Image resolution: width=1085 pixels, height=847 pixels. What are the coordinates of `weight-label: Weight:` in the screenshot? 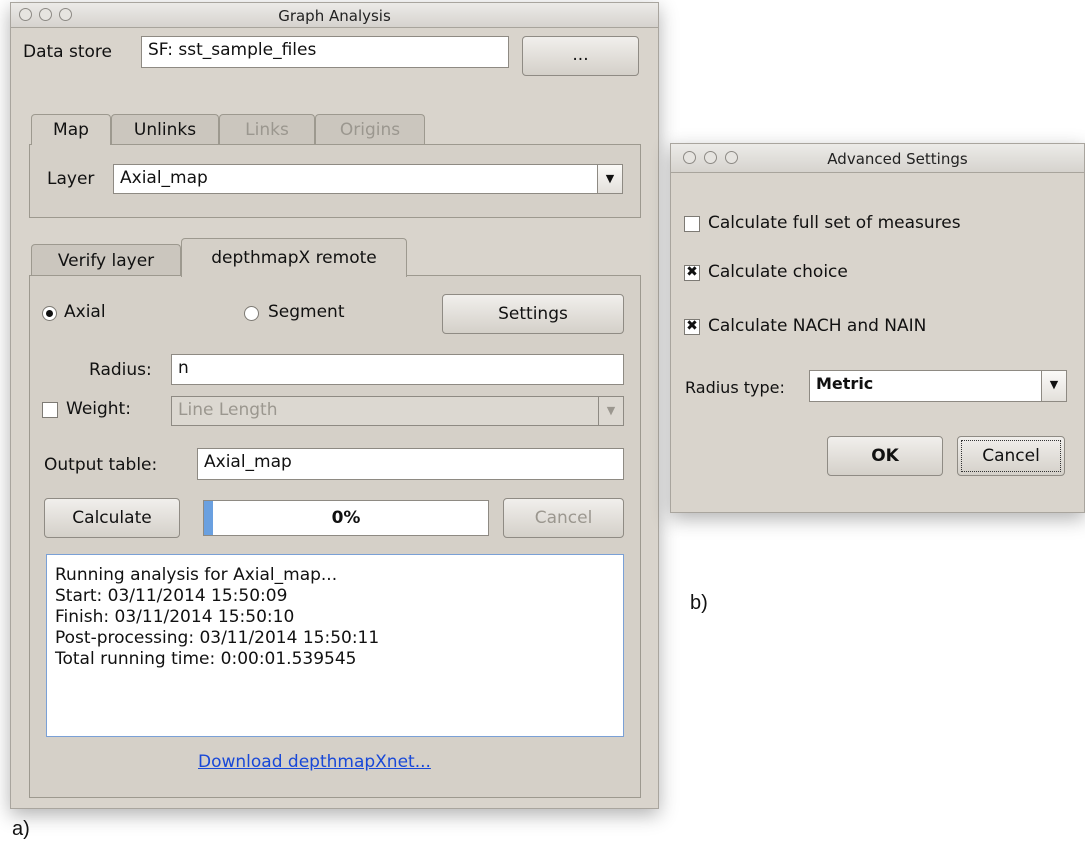 It's located at (98, 409).